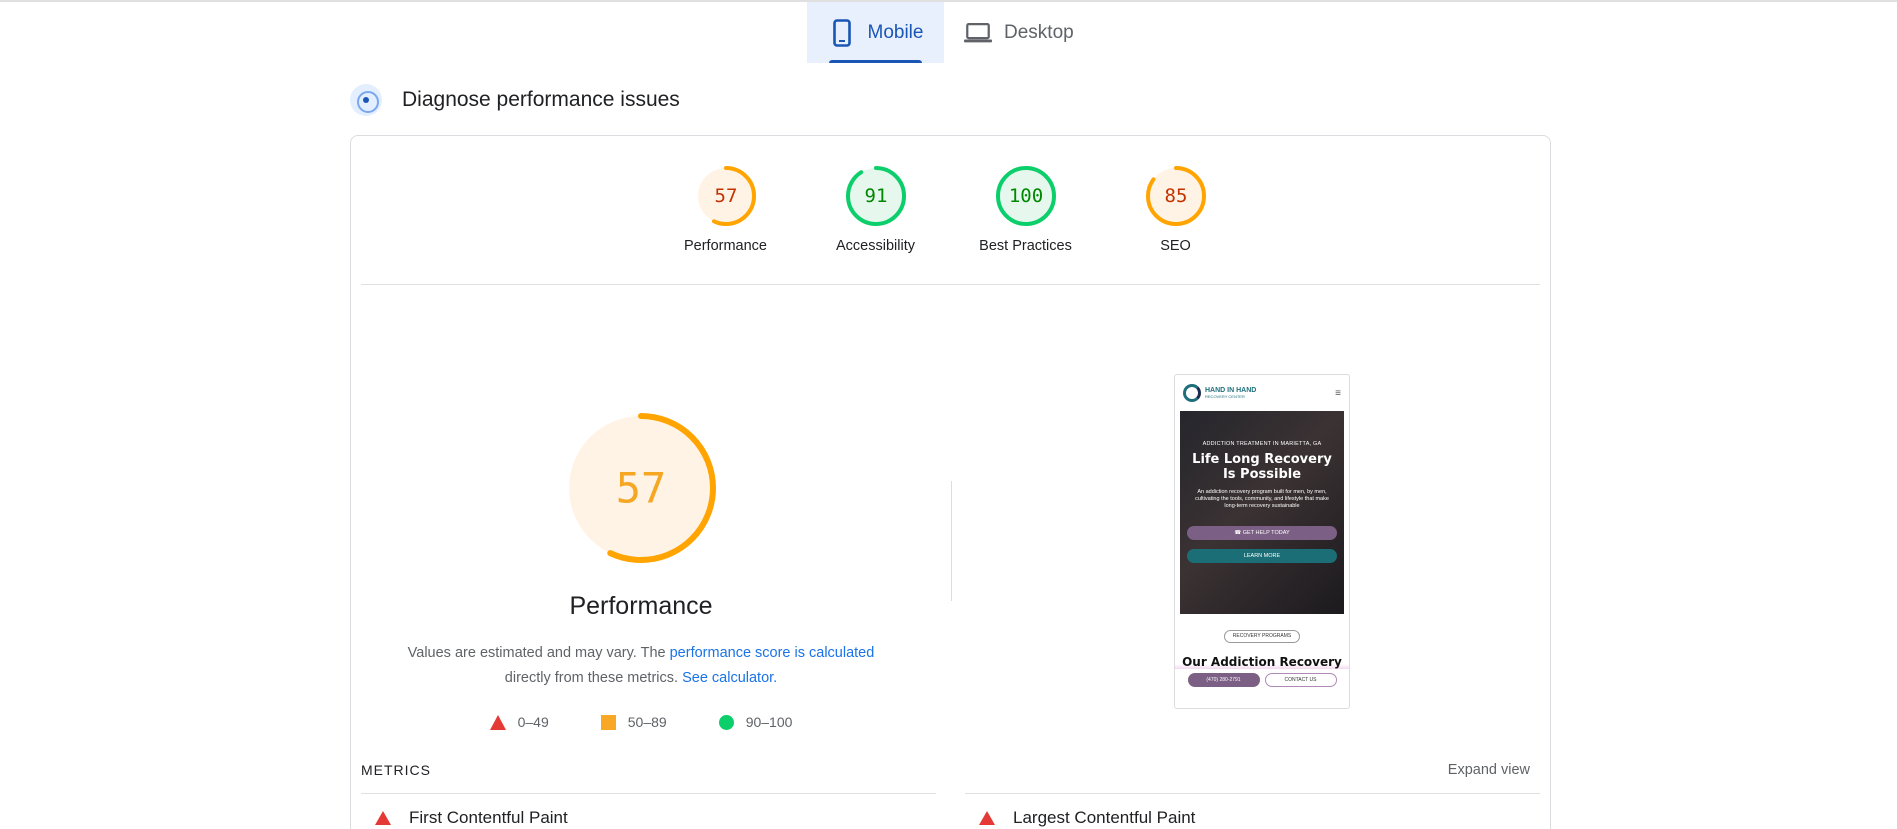 Image resolution: width=1897 pixels, height=829 pixels. Describe the element at coordinates (541, 99) in the screenshot. I see `diagnose-title: Diagnose performance issues` at that location.